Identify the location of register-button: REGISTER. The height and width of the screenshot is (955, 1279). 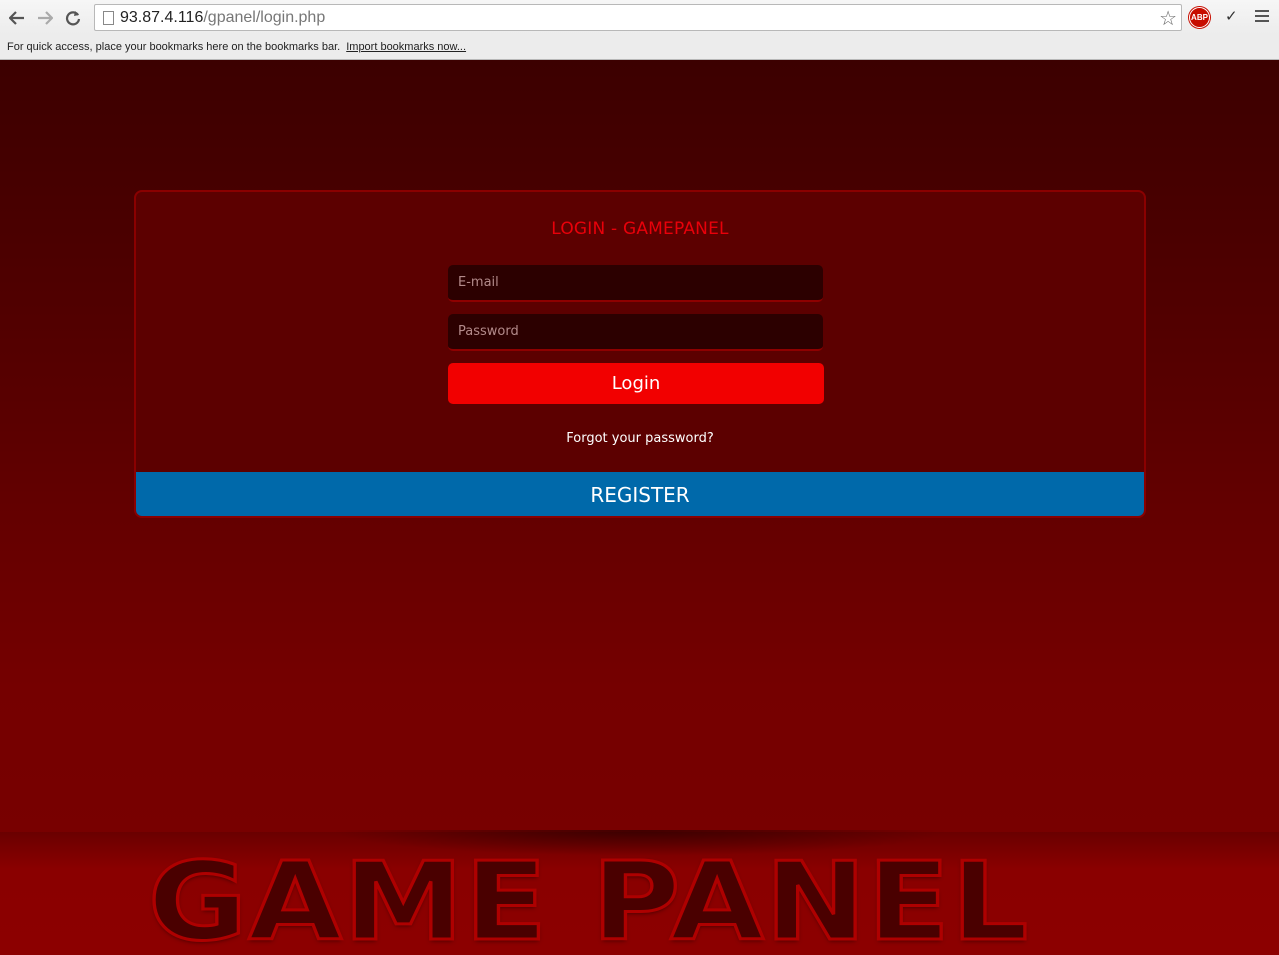
(640, 494).